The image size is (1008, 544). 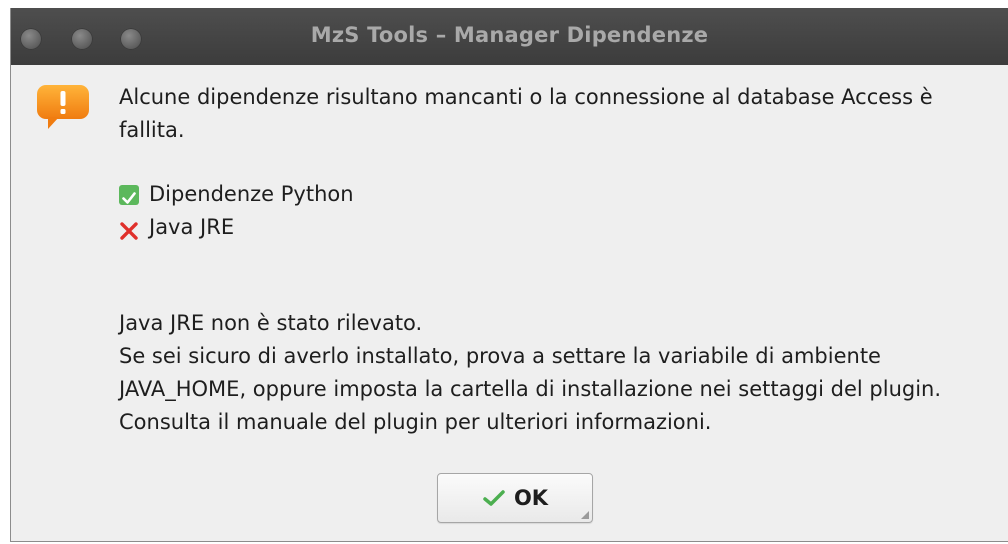 I want to click on status-item-java: Java JRE, so click(x=559, y=227).